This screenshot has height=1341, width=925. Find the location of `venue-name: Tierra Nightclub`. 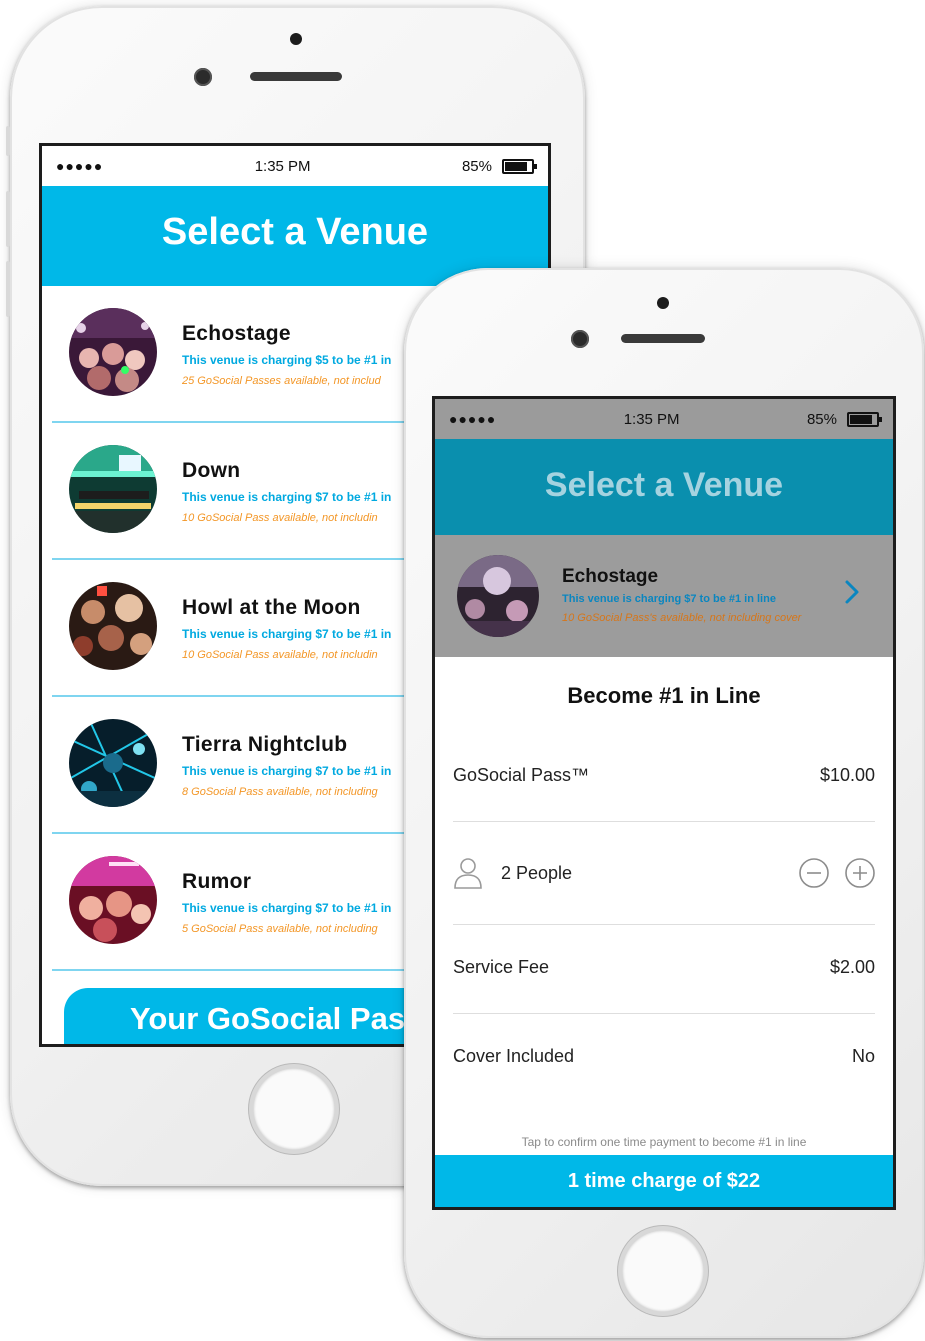

venue-name: Tierra Nightclub is located at coordinates (265, 744).